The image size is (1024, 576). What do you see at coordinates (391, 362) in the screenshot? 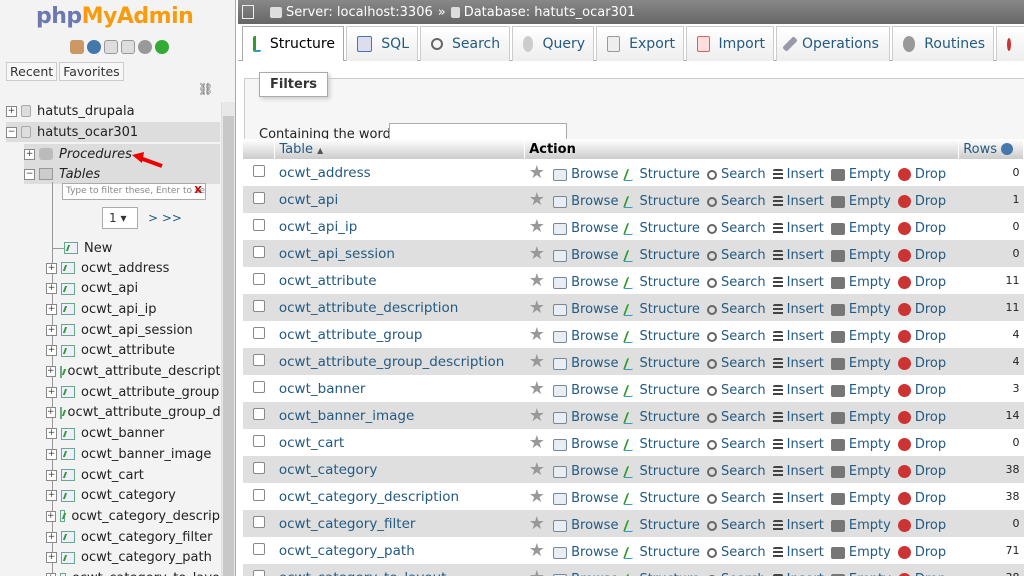
I see `table-name-link: ocwt_attribute_group_description` at bounding box center [391, 362].